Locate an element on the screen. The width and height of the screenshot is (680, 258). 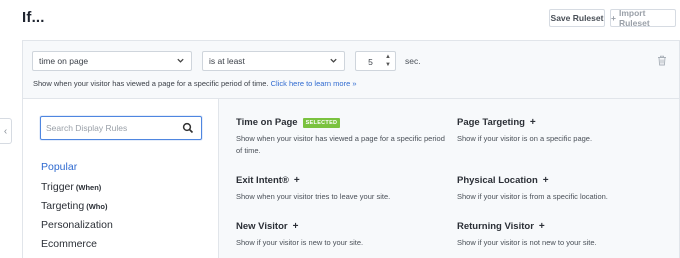
plus-icon: + is located at coordinates (613, 18).